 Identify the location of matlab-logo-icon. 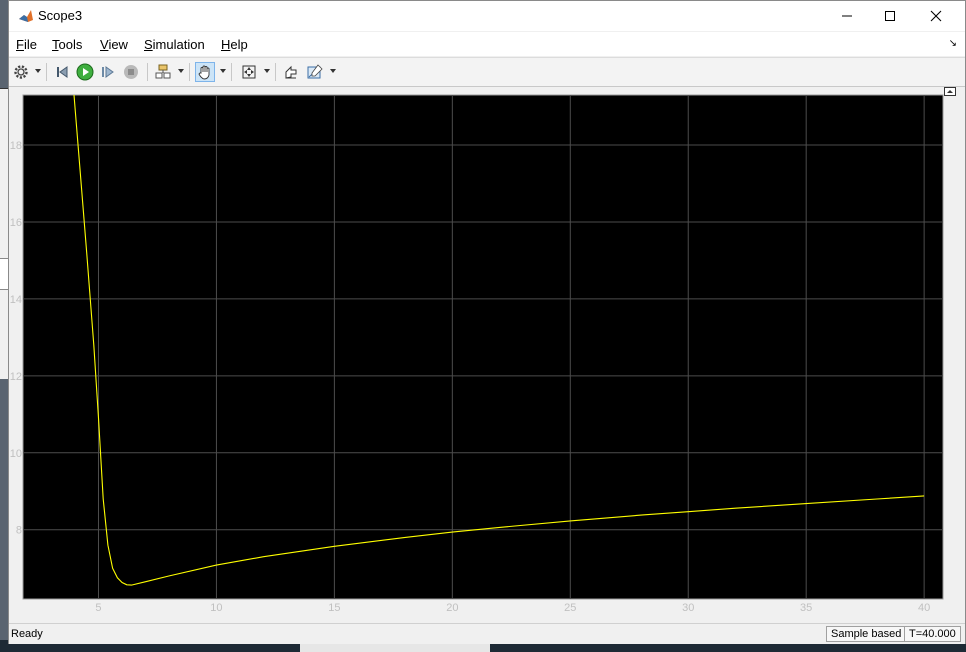
(26, 16).